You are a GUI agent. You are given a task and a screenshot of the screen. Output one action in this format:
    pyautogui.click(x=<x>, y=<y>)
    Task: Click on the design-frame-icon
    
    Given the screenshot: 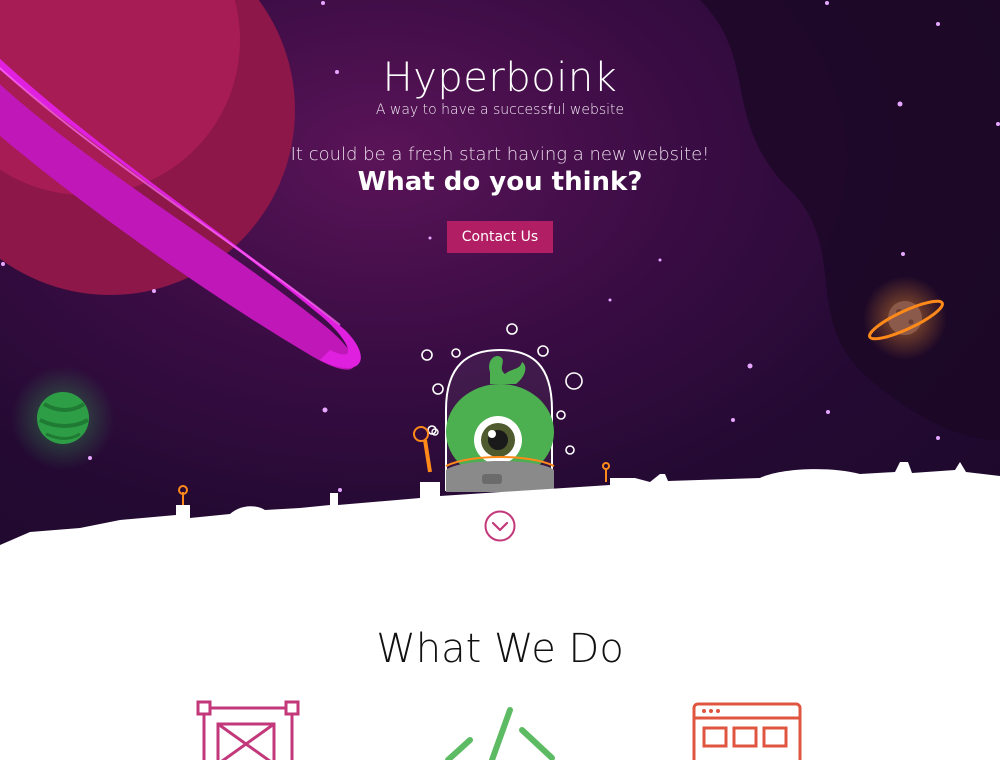 What is the action you would take?
    pyautogui.click(x=248, y=730)
    